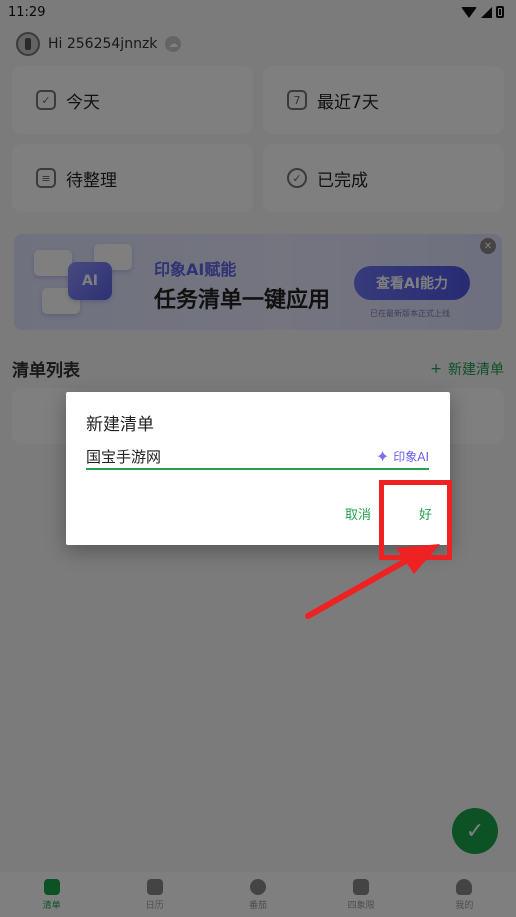  What do you see at coordinates (372, 581) in the screenshot?
I see `annotation-arrow-icon` at bounding box center [372, 581].